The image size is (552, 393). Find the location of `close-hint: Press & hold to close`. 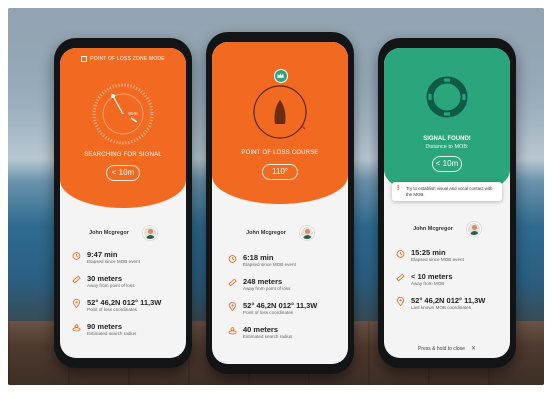

close-hint: Press & hold to close is located at coordinates (441, 348).